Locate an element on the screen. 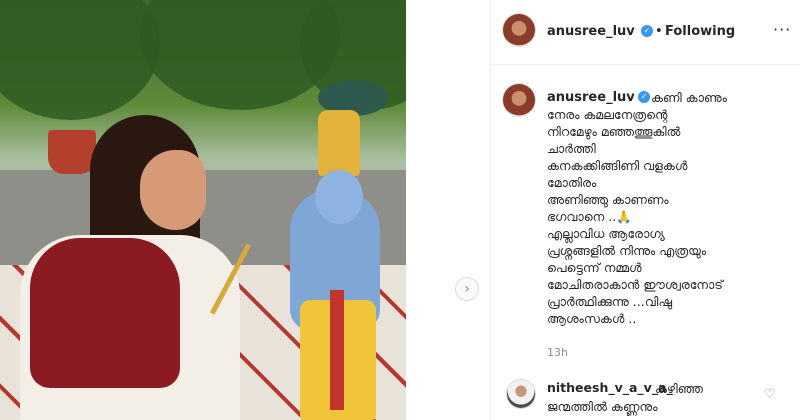 This screenshot has width=800, height=420. krishna-face is located at coordinates (339, 197).